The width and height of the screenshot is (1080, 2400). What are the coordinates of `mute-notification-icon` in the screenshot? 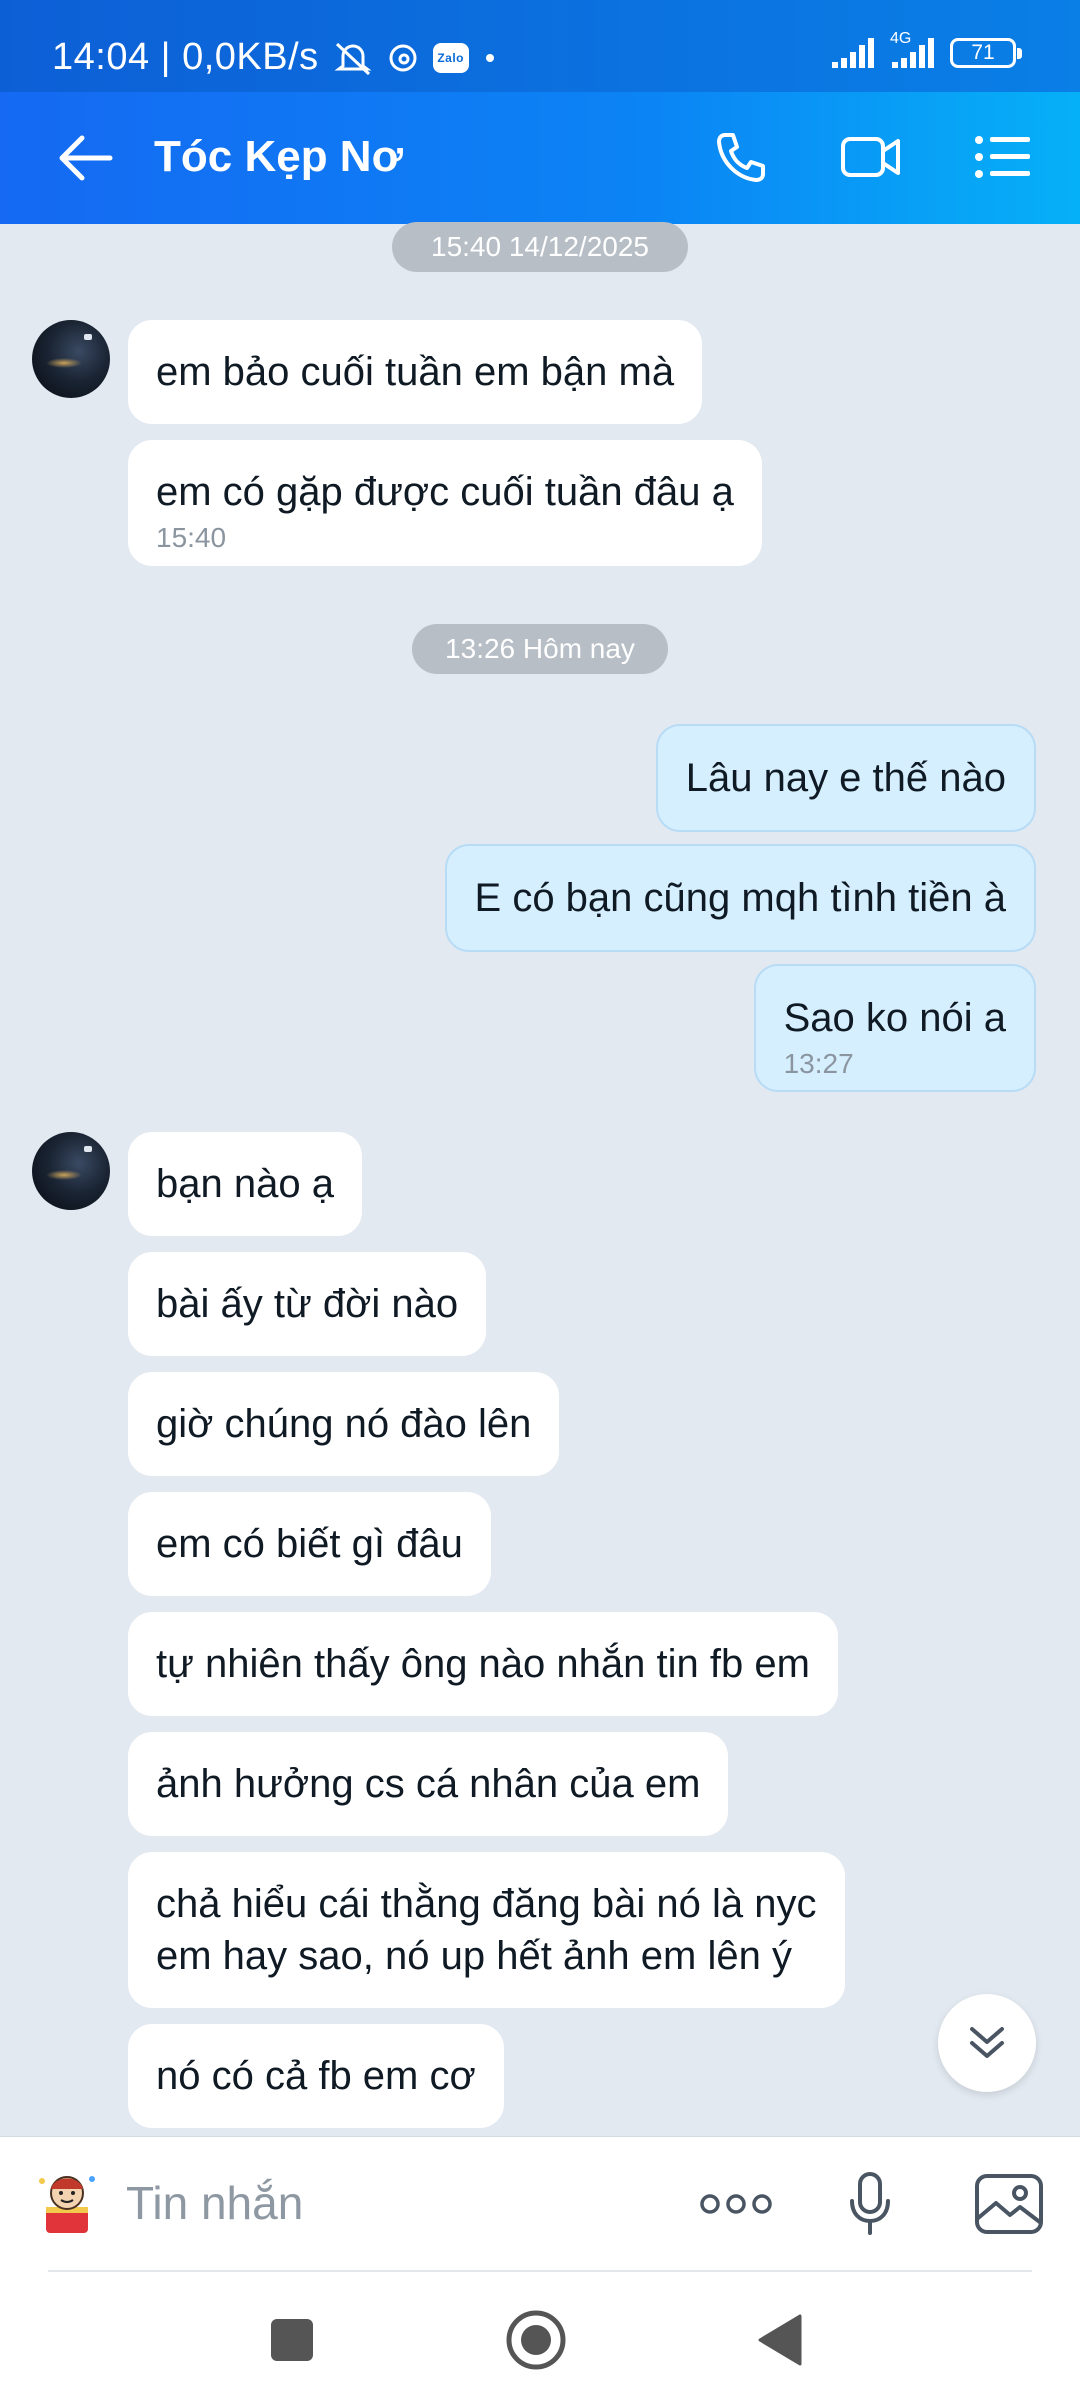 It's located at (353, 58).